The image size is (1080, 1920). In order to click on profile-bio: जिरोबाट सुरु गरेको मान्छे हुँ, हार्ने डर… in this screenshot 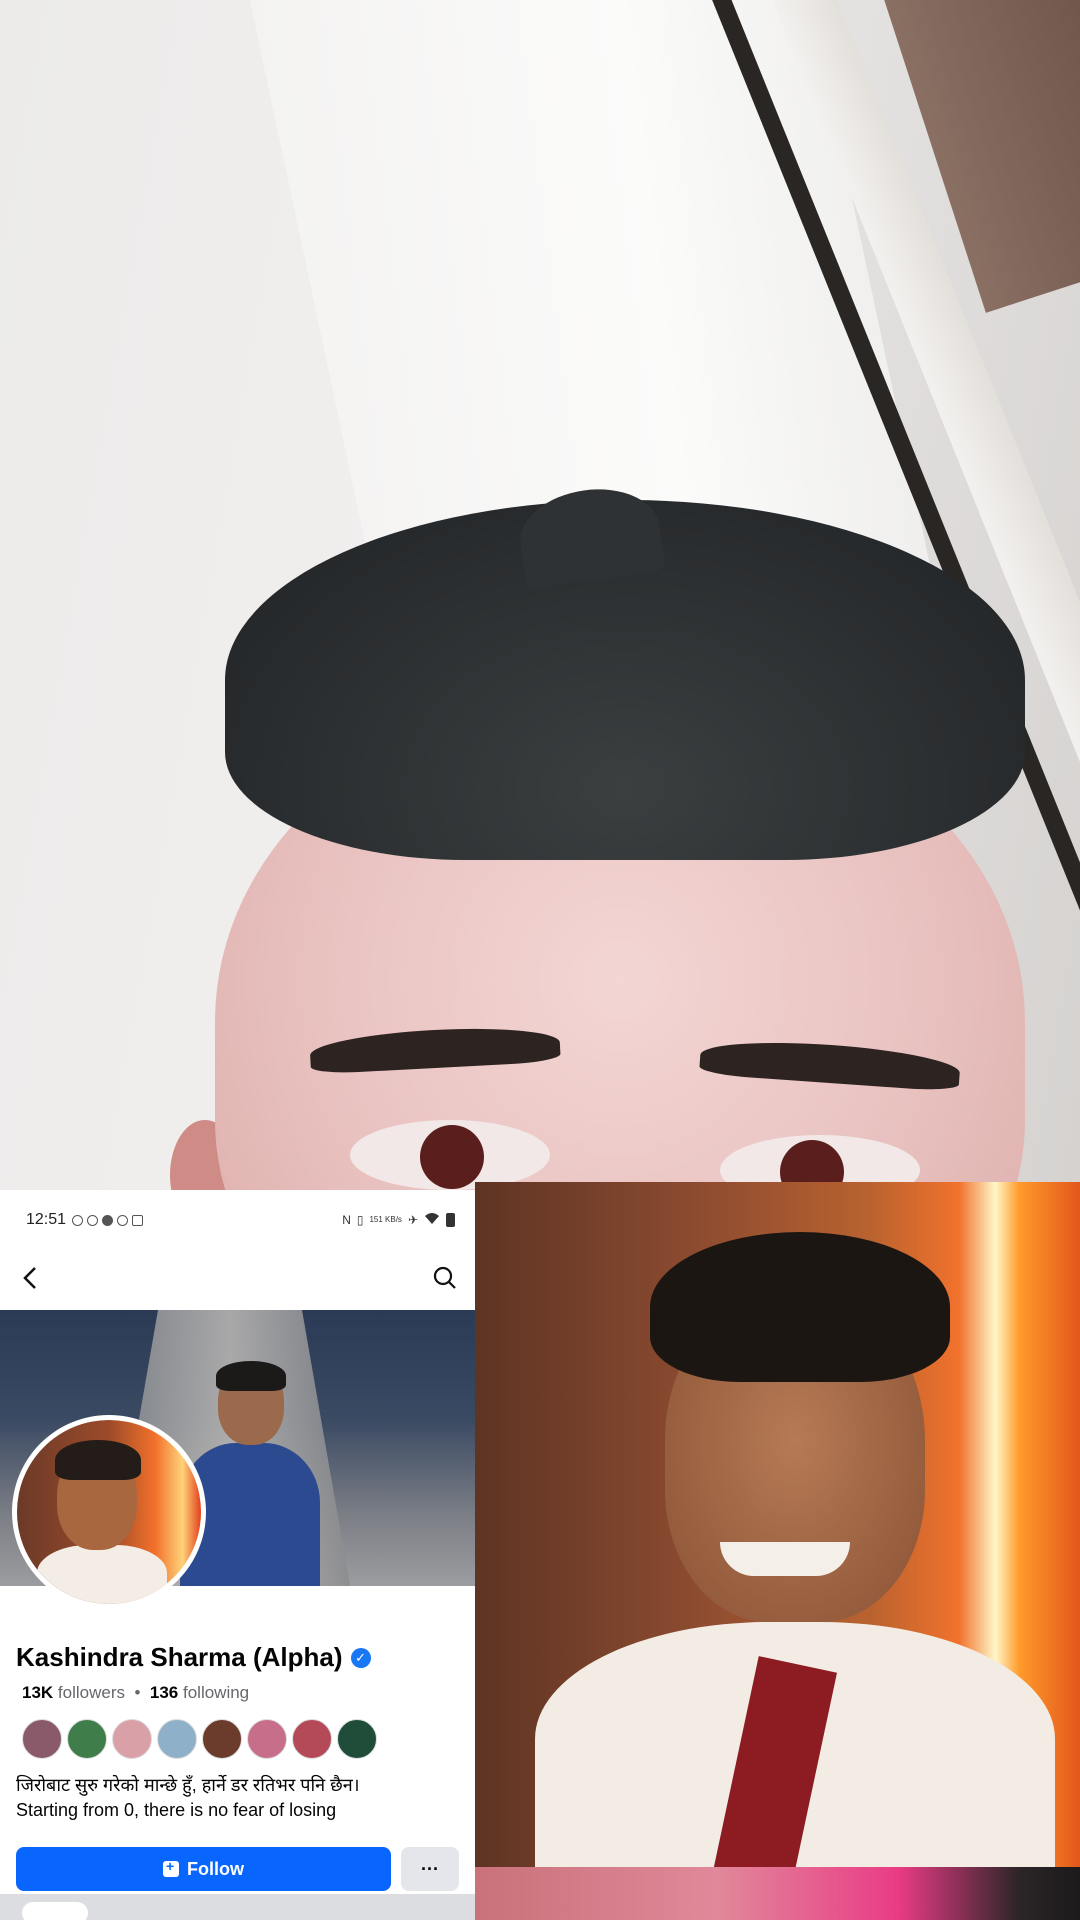, I will do `click(237, 1798)`.